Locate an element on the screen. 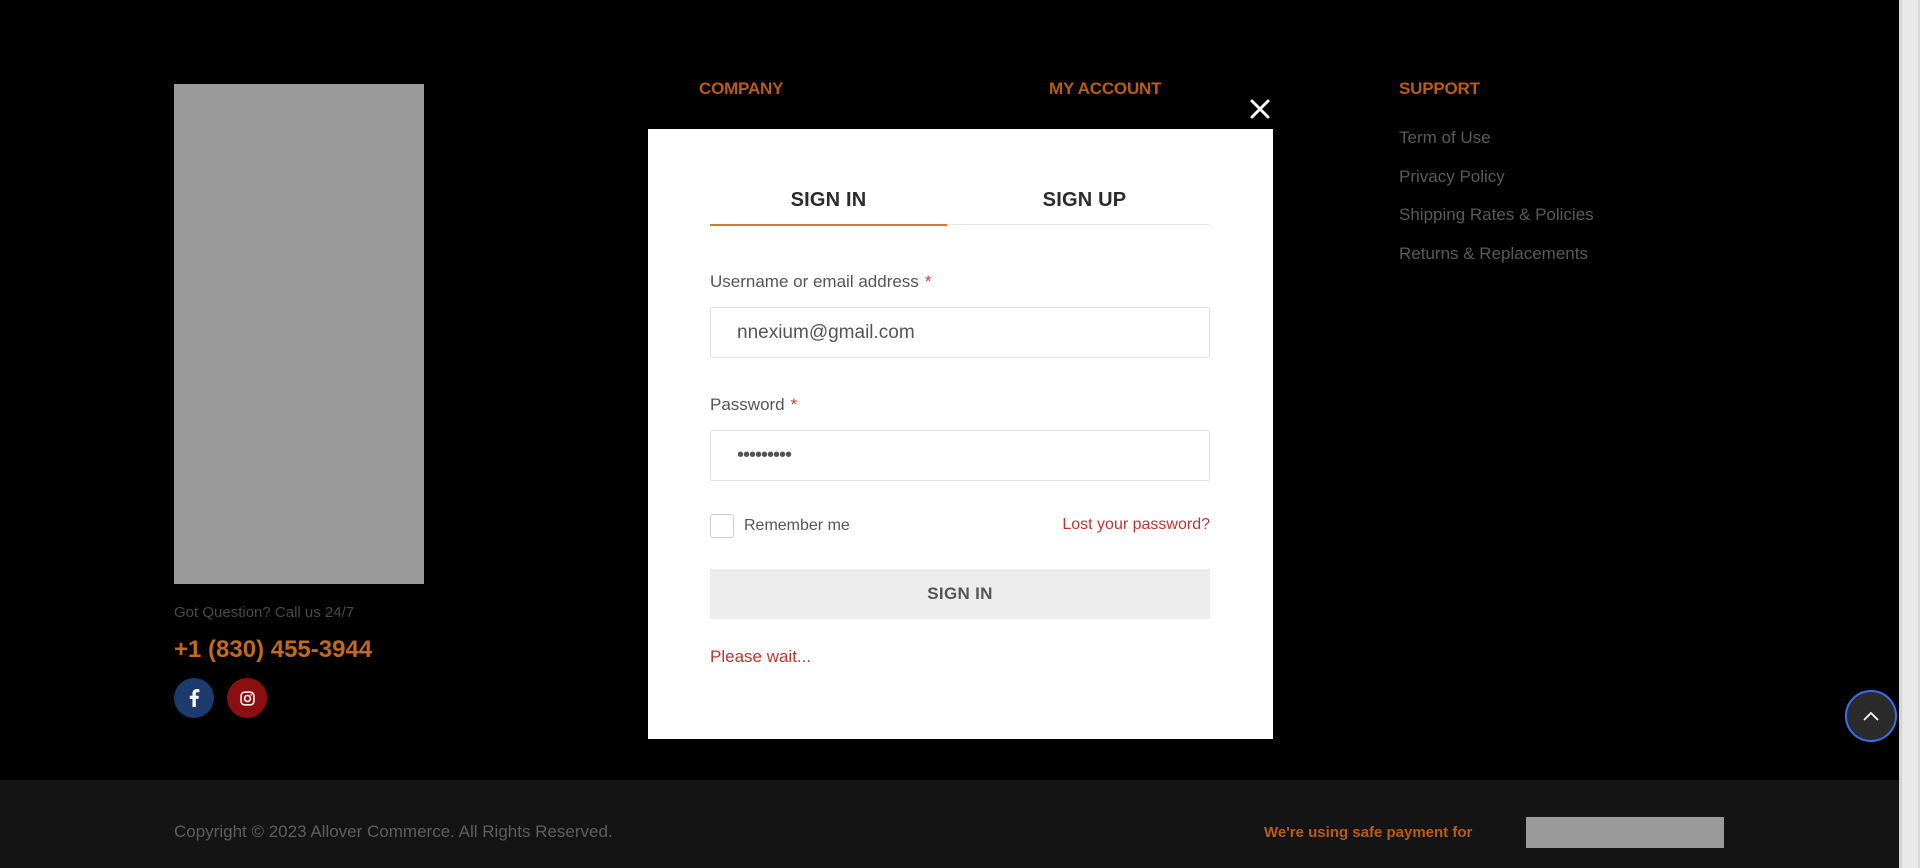 The image size is (1920, 868). remember-me-row: Remember me is located at coordinates (780, 526).